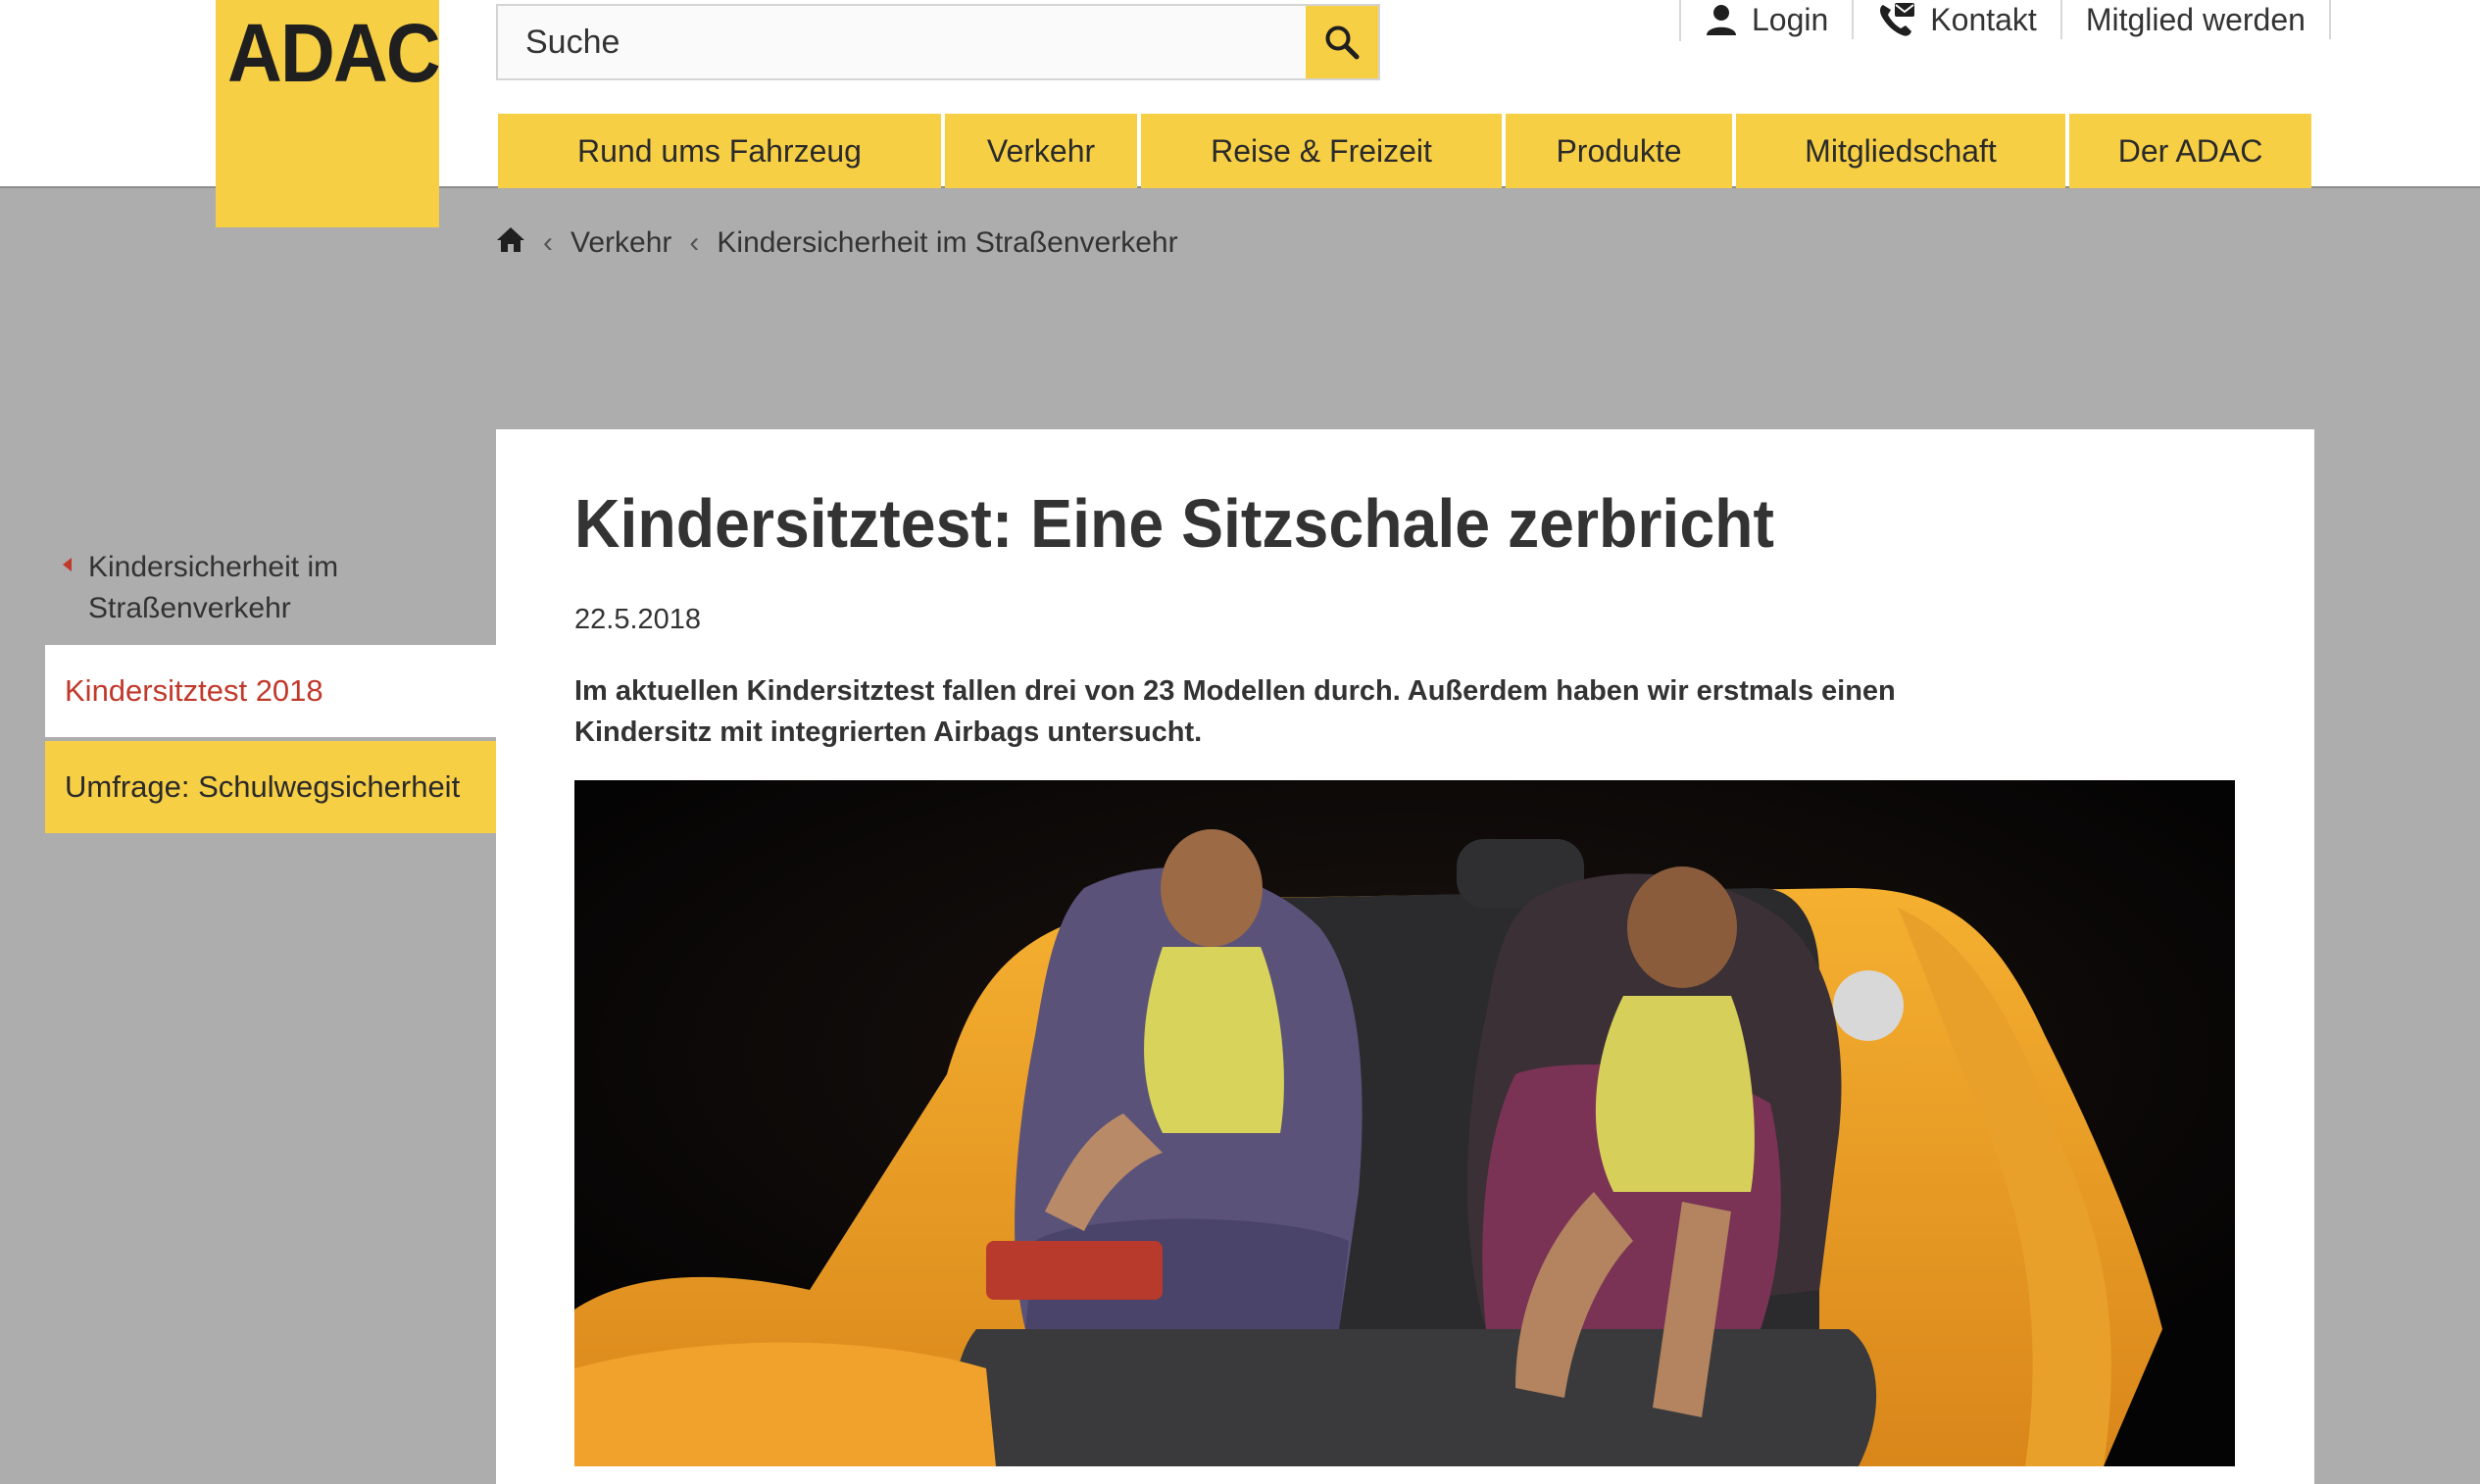 The height and width of the screenshot is (1484, 2480). I want to click on login-link: Login, so click(1768, 19).